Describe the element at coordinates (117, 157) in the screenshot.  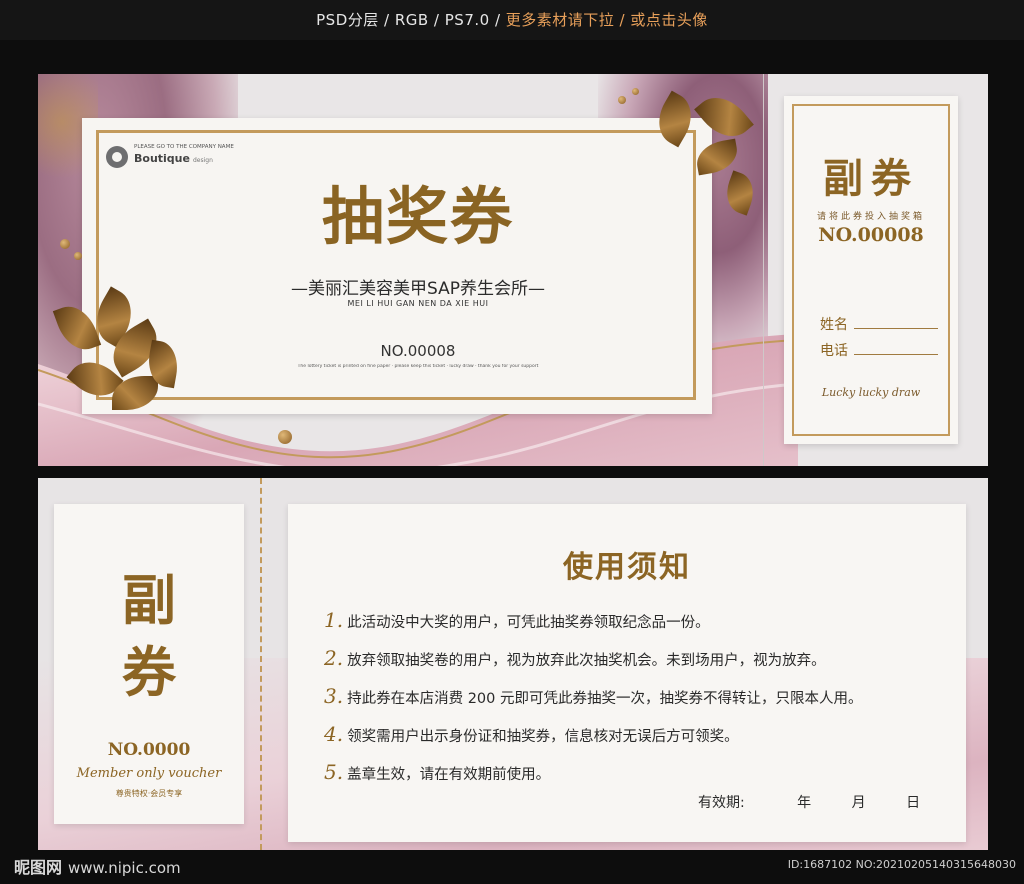
I see `brand-logo-icon` at that location.